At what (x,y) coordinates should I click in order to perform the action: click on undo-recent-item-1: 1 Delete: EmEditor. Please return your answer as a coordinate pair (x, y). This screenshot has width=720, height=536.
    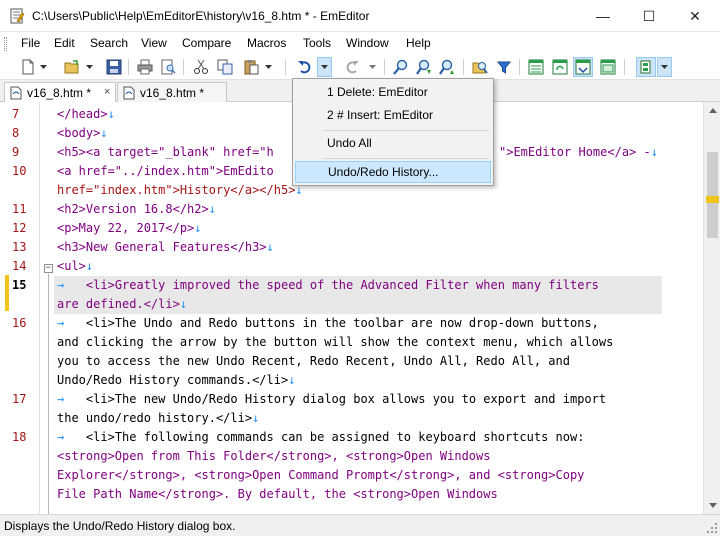
    Looking at the image, I should click on (393, 92).